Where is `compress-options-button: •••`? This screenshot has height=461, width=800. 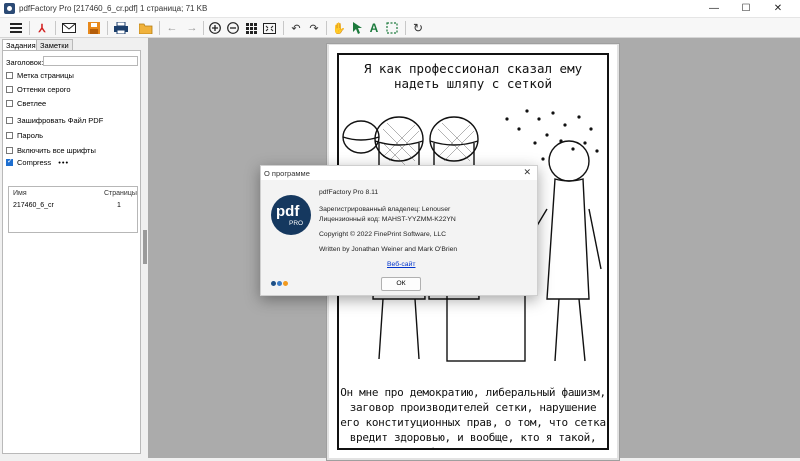
compress-options-button: ••• is located at coordinates (63, 162).